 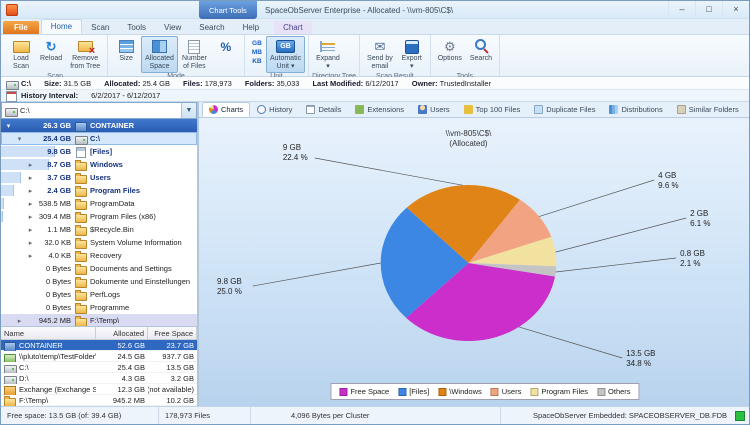 What do you see at coordinates (328, 54) in the screenshot?
I see `expand-button: Expand ▾` at bounding box center [328, 54].